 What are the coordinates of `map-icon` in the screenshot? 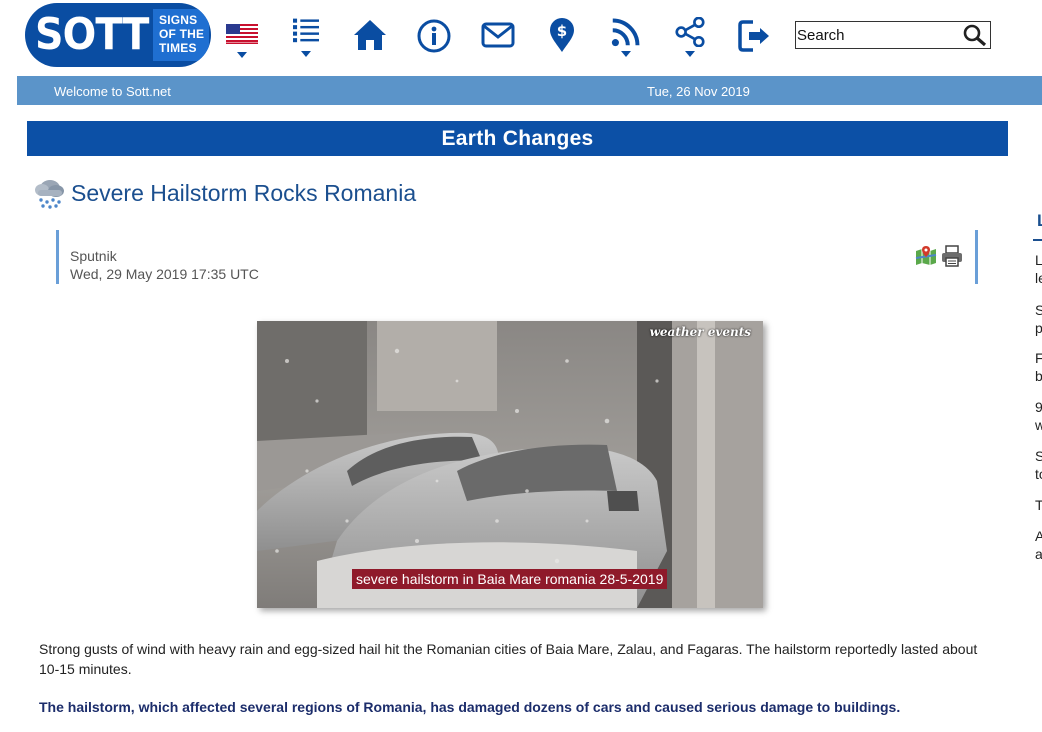 It's located at (926, 255).